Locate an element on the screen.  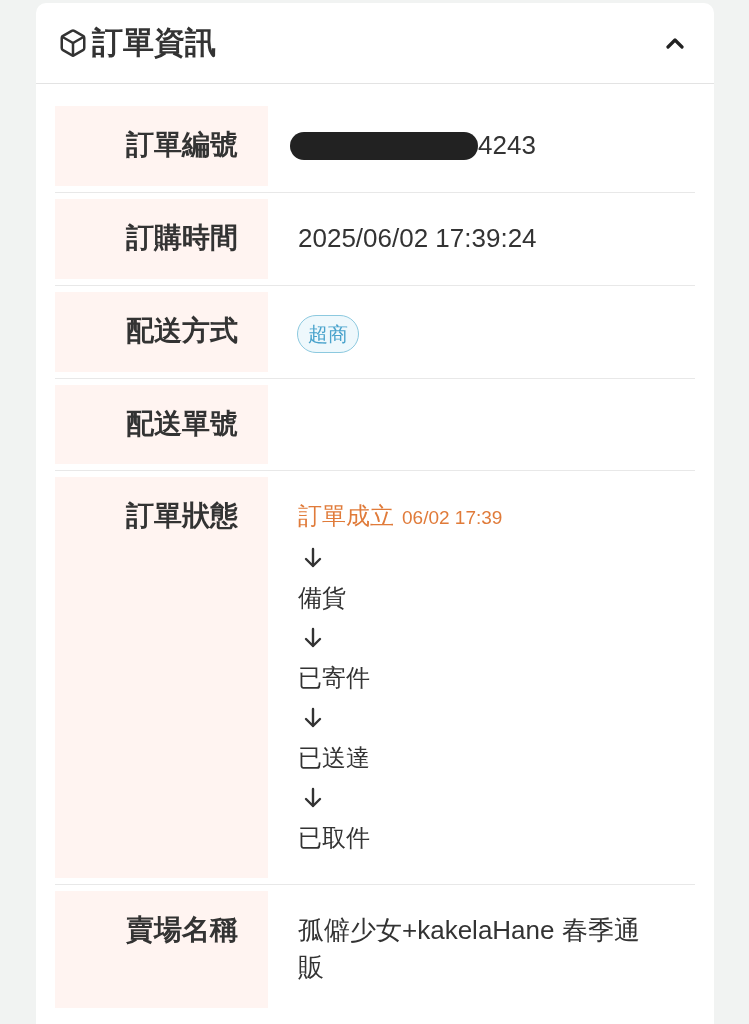
field-value: 2025/06/02 17:39:24 is located at coordinates (417, 238).